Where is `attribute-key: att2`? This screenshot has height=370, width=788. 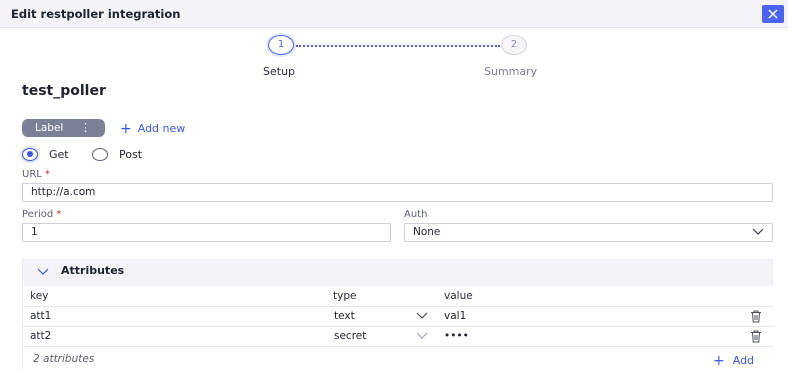 attribute-key: att2 is located at coordinates (40, 336).